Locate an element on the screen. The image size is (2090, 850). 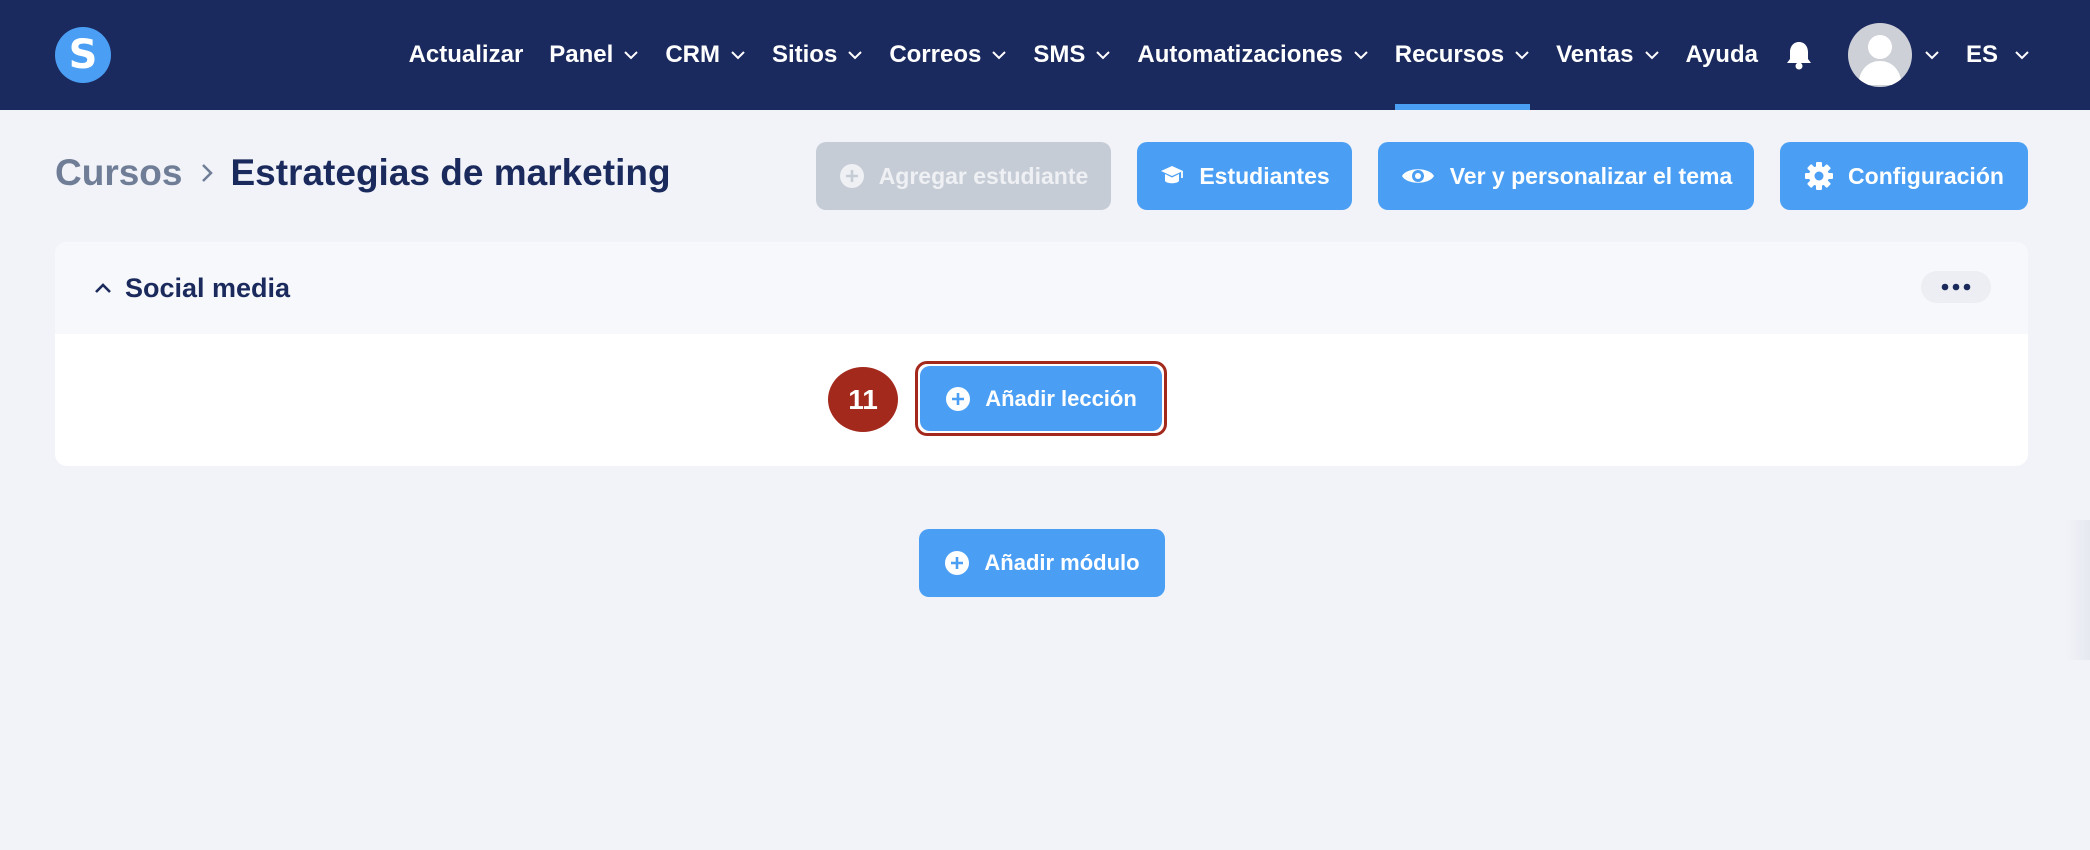
add-student-button: Agregar estudiante is located at coordinates (963, 176).